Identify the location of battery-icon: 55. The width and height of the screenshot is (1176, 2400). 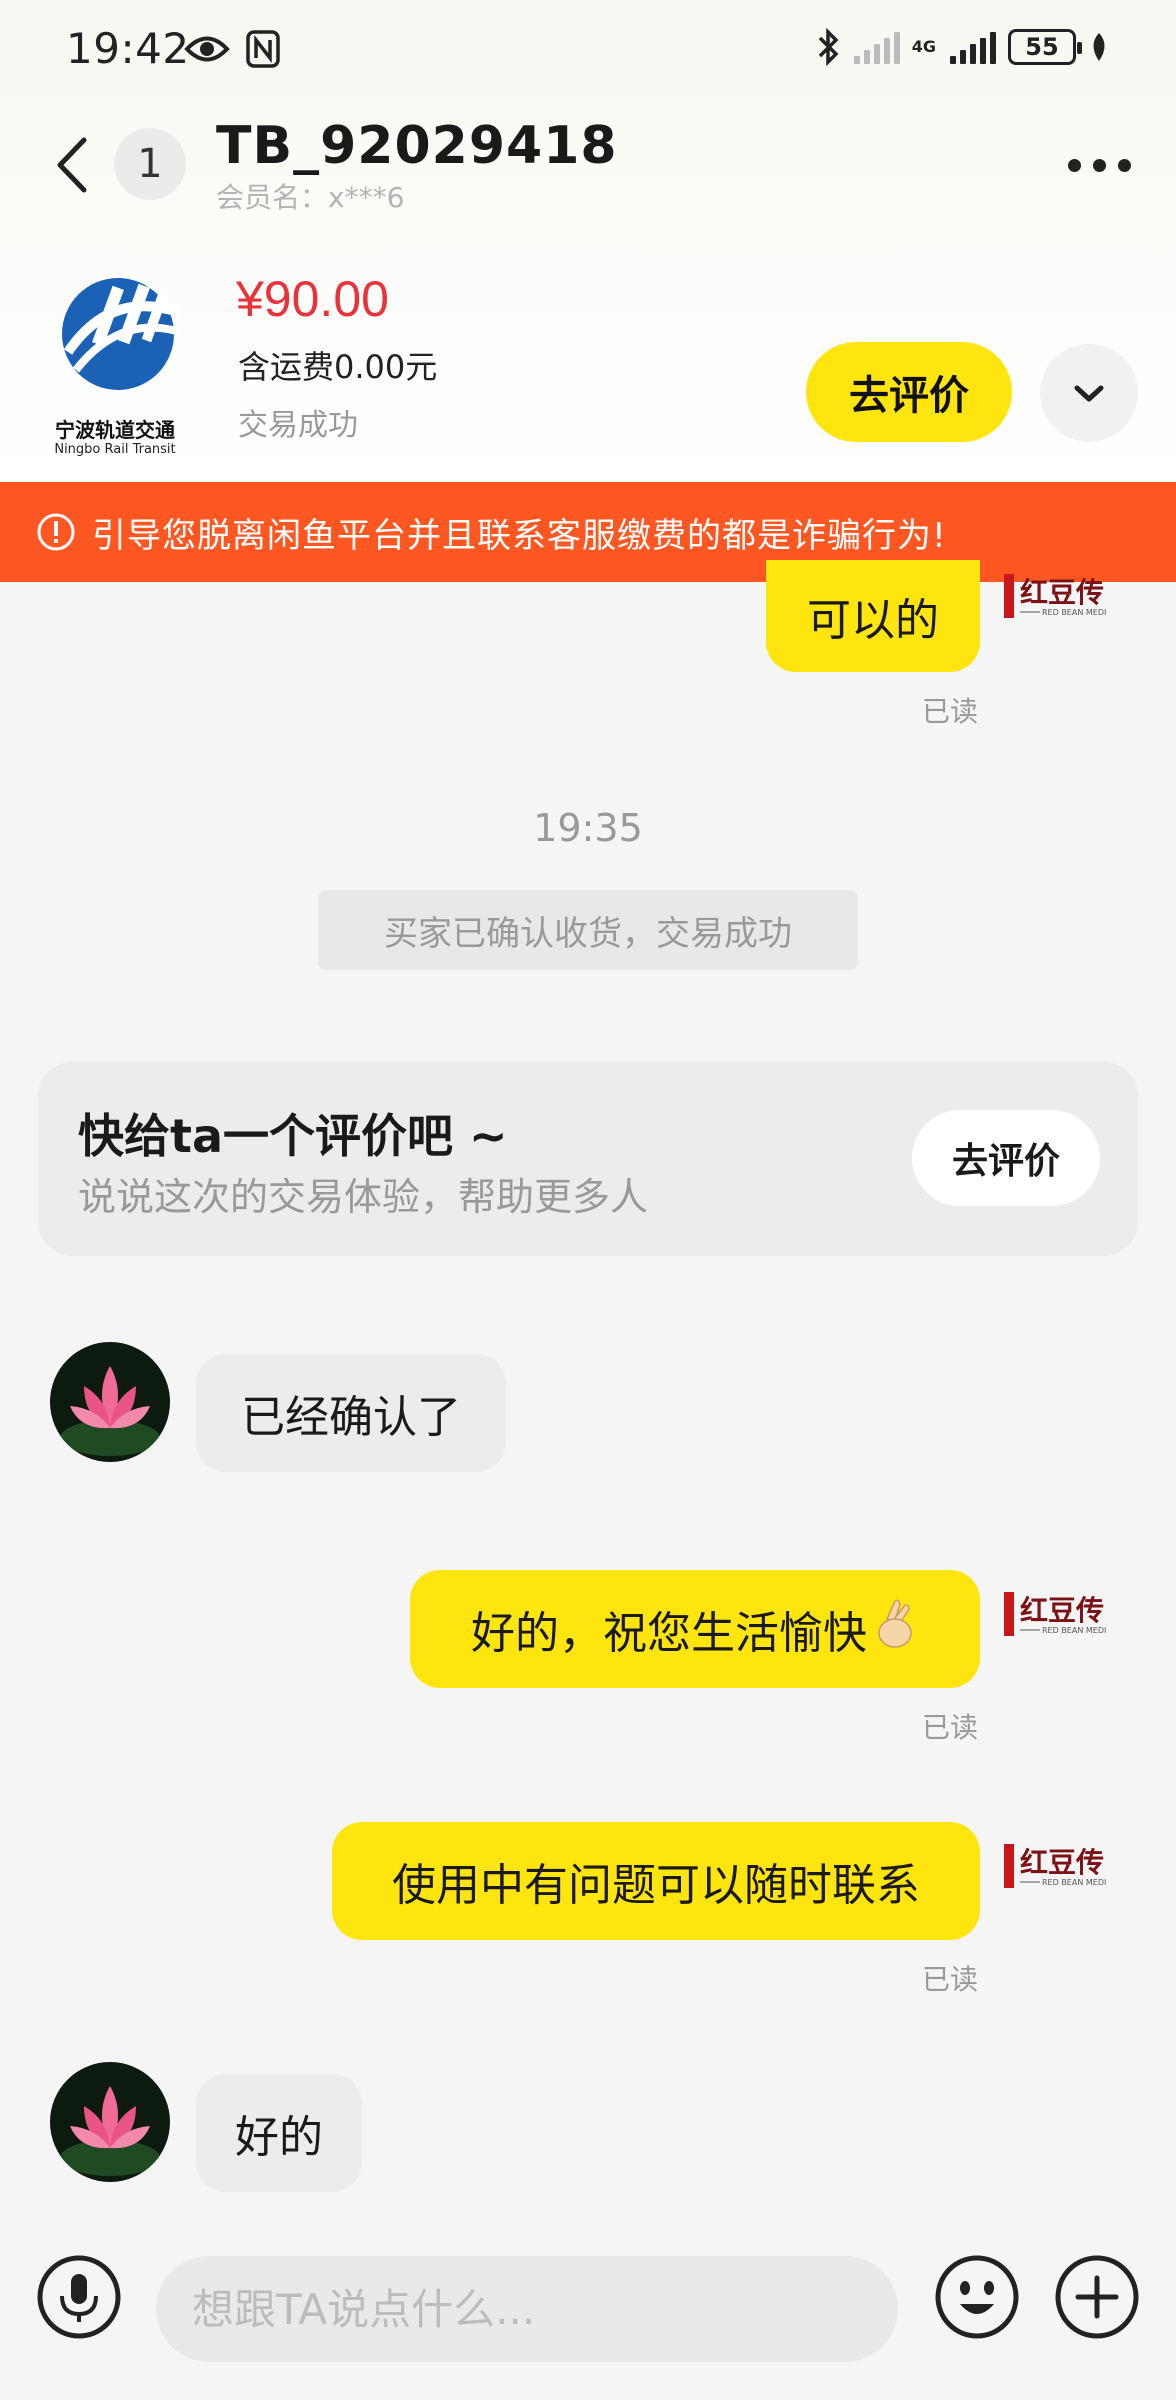
(1045, 47).